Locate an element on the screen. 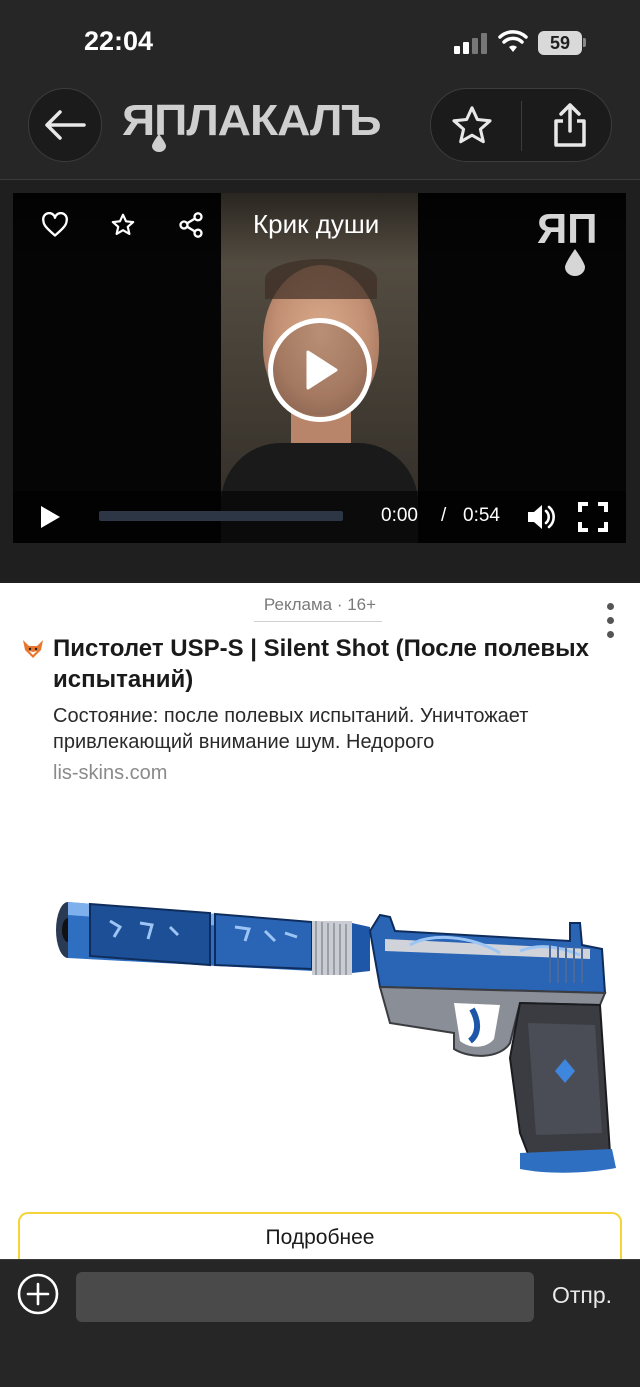  yp-watermark-logo: ЯП is located at coordinates (567, 241).